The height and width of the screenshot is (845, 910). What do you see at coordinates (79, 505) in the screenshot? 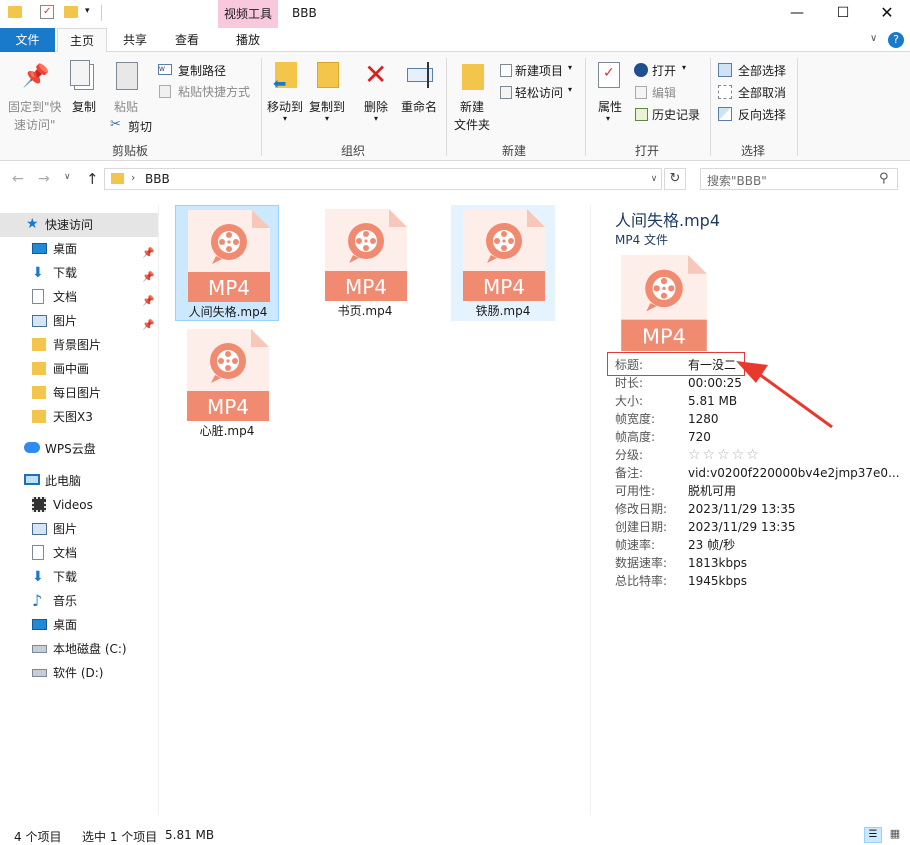
I see `sidebar-item: Videos` at bounding box center [79, 505].